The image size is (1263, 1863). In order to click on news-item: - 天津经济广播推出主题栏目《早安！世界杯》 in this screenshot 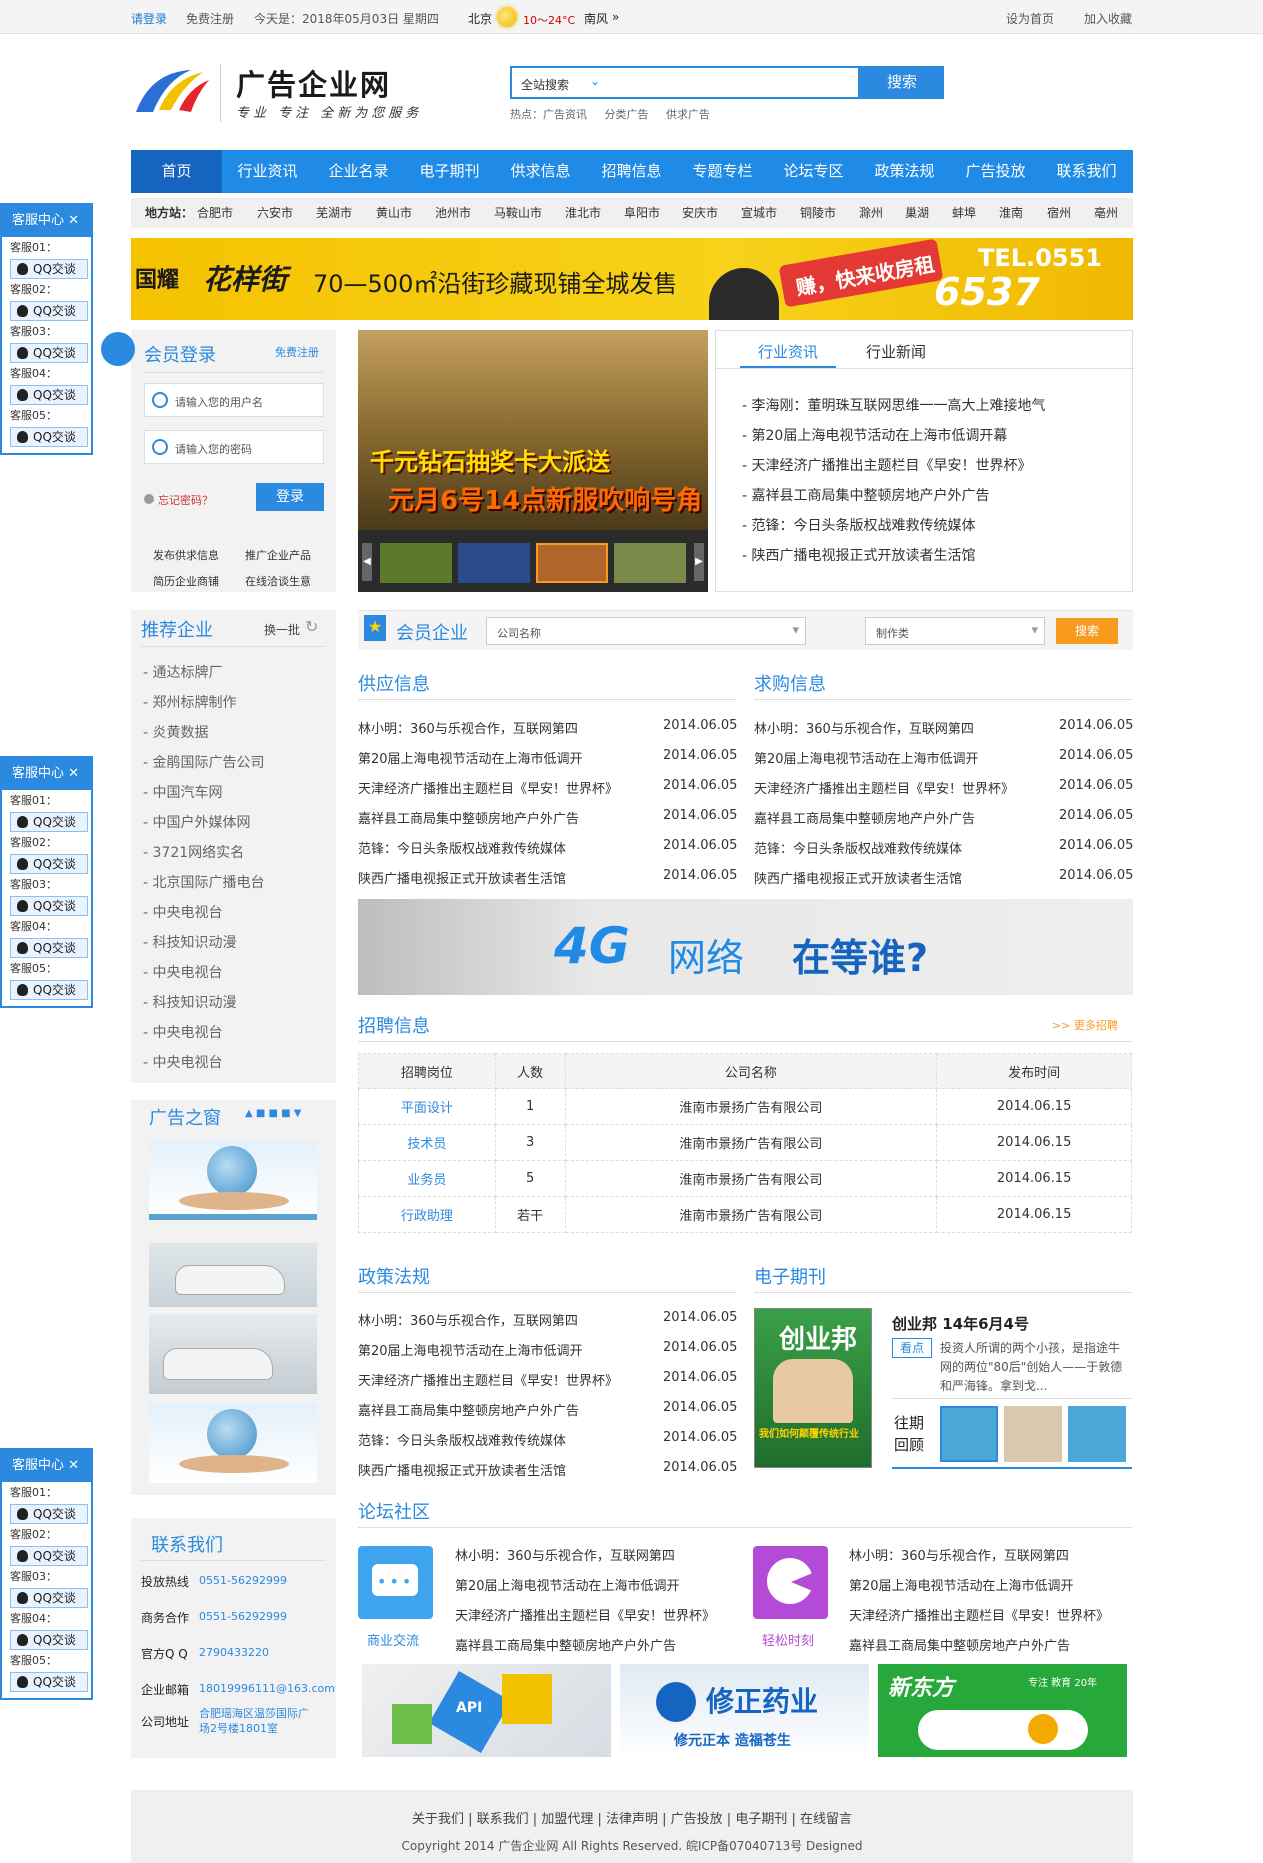, I will do `click(887, 465)`.